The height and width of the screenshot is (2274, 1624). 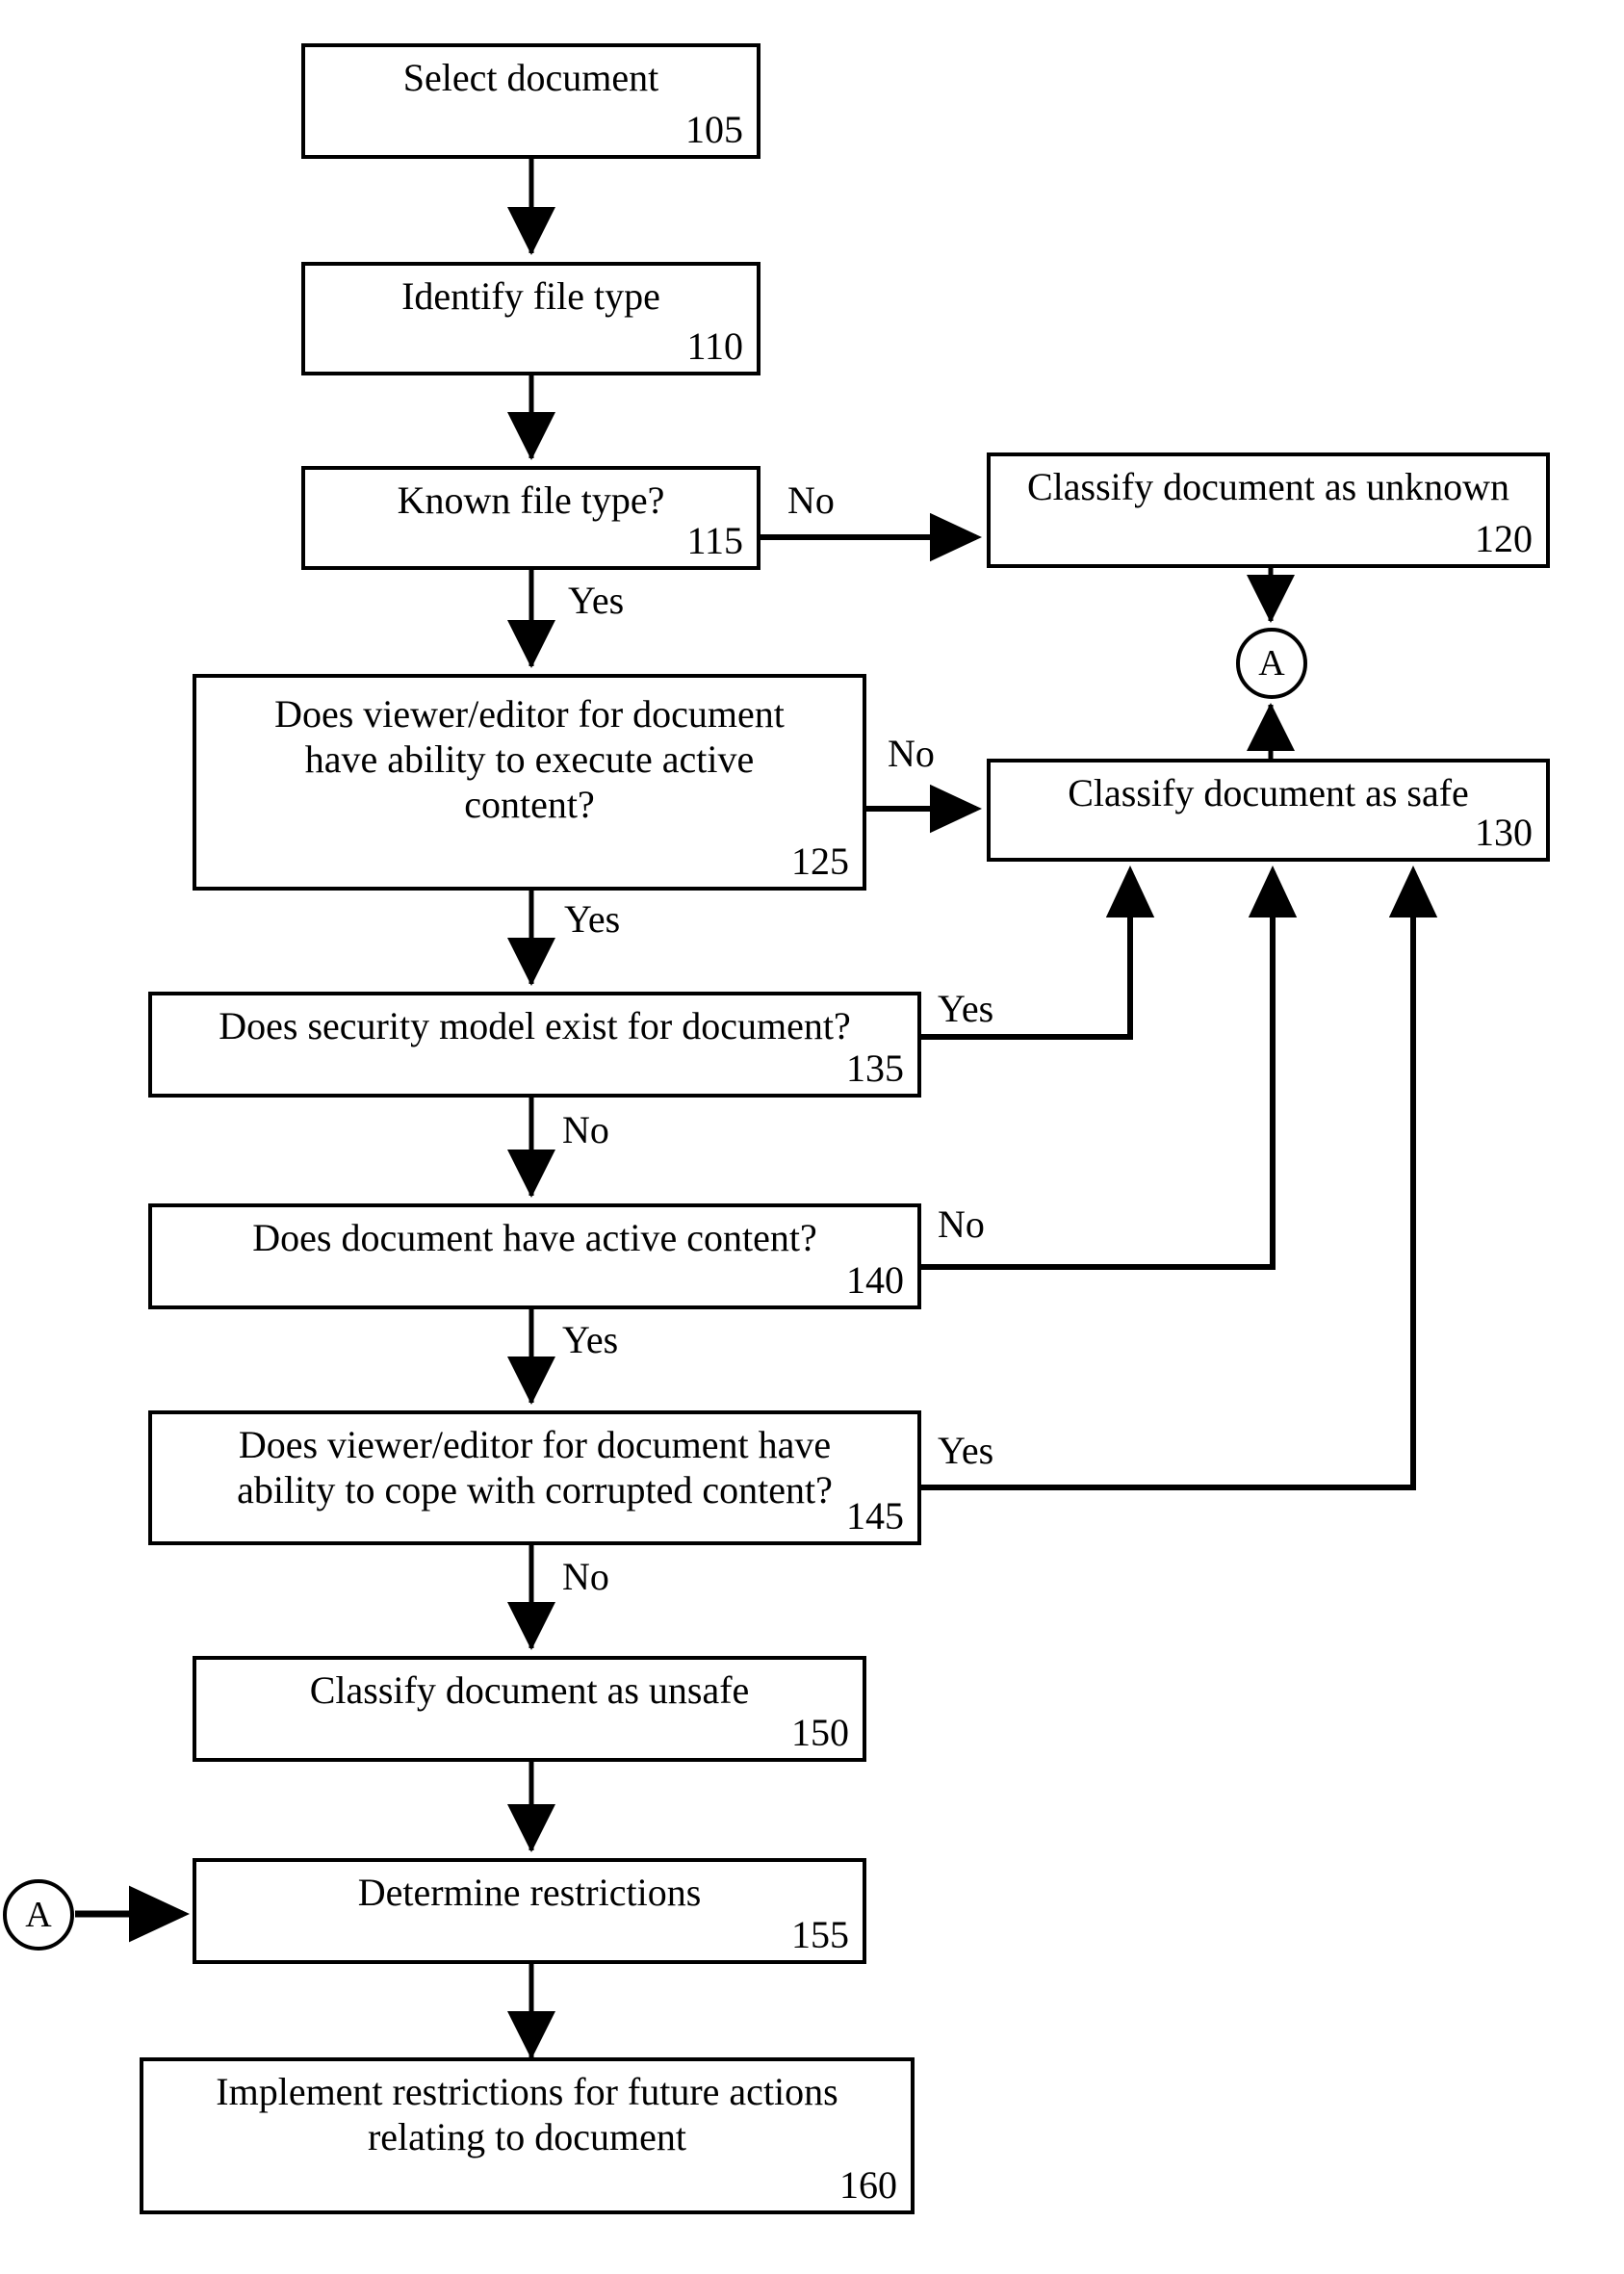 I want to click on node-document-has-active-content: Does document have active content? 140, so click(x=534, y=1256).